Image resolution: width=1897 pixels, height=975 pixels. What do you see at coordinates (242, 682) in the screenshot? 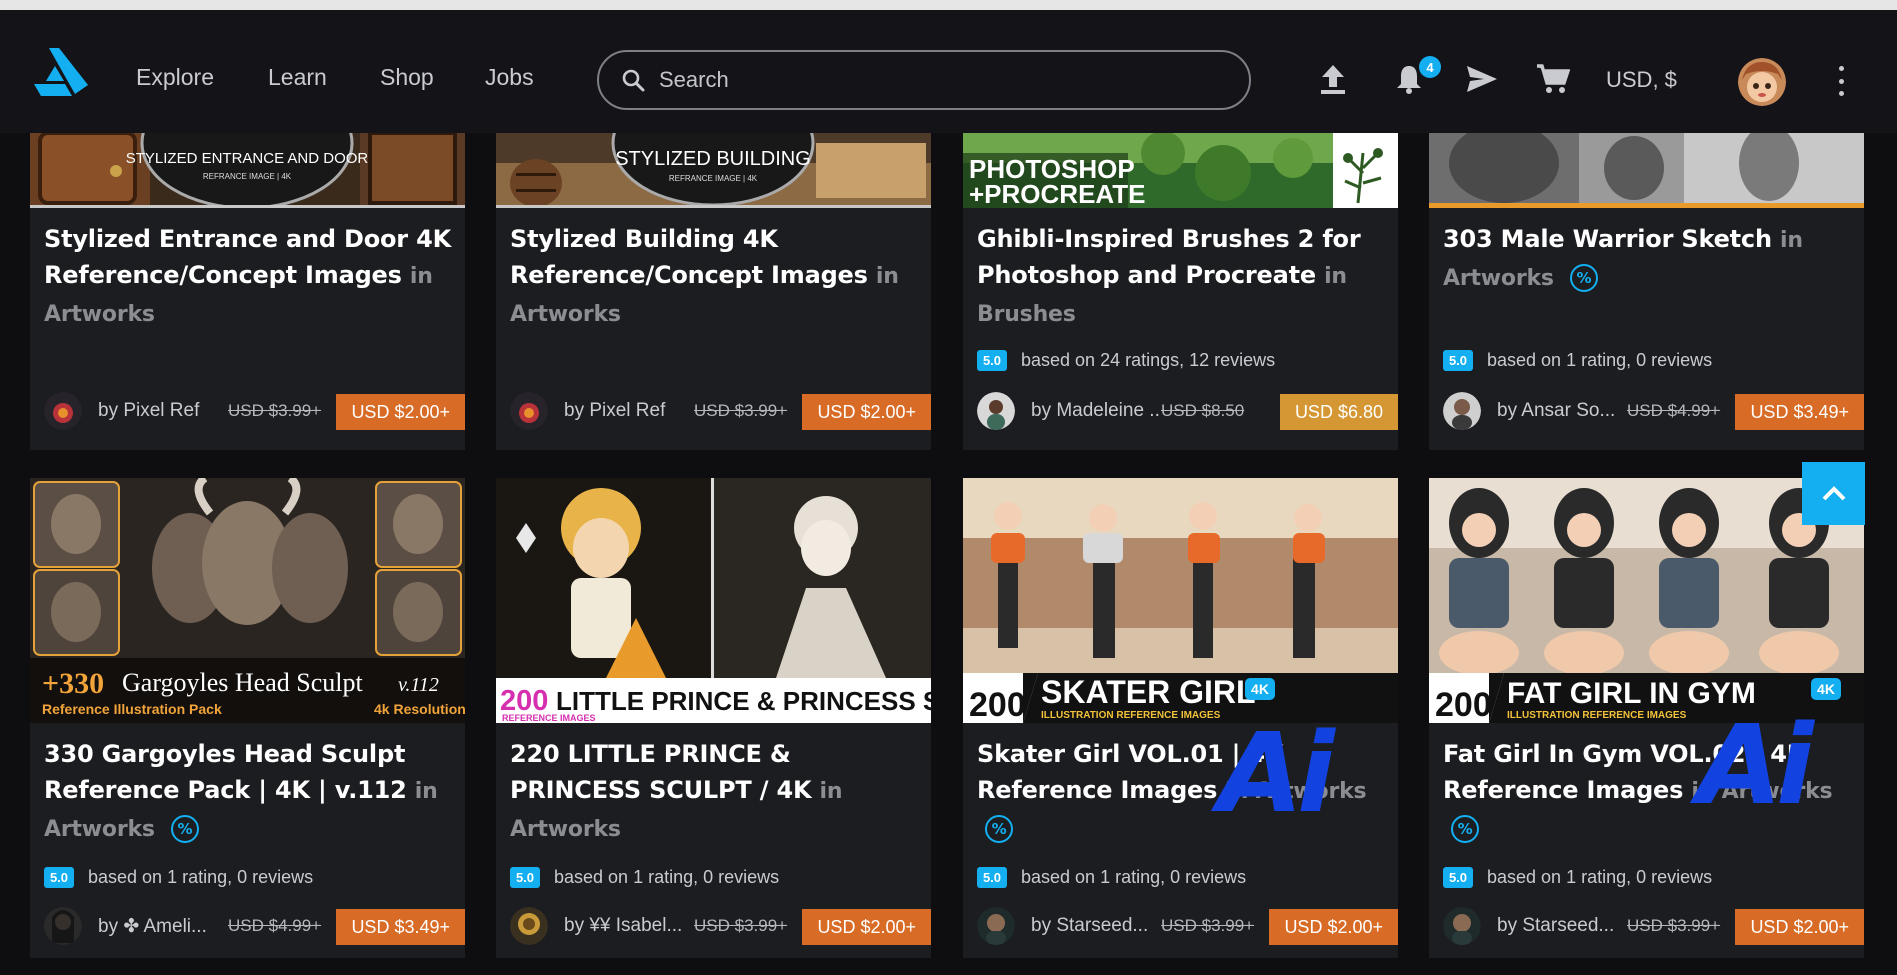
I see `thumb-caption-2: Gargoyles Head Sculpt` at bounding box center [242, 682].